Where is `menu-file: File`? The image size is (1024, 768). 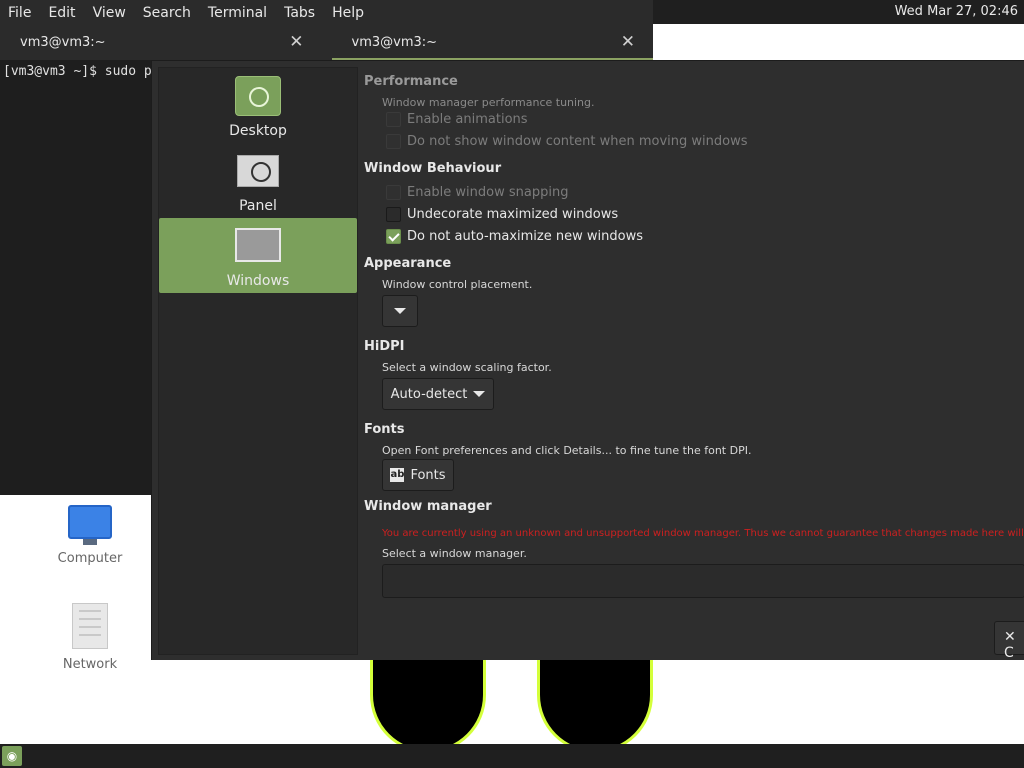 menu-file: File is located at coordinates (19, 13).